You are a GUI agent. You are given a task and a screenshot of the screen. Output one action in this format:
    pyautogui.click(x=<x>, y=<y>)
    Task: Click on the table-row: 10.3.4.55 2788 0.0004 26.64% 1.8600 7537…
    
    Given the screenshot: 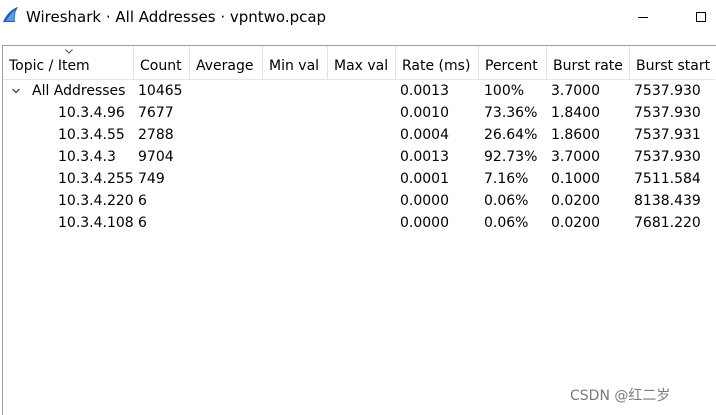 What is the action you would take?
    pyautogui.click(x=359, y=135)
    